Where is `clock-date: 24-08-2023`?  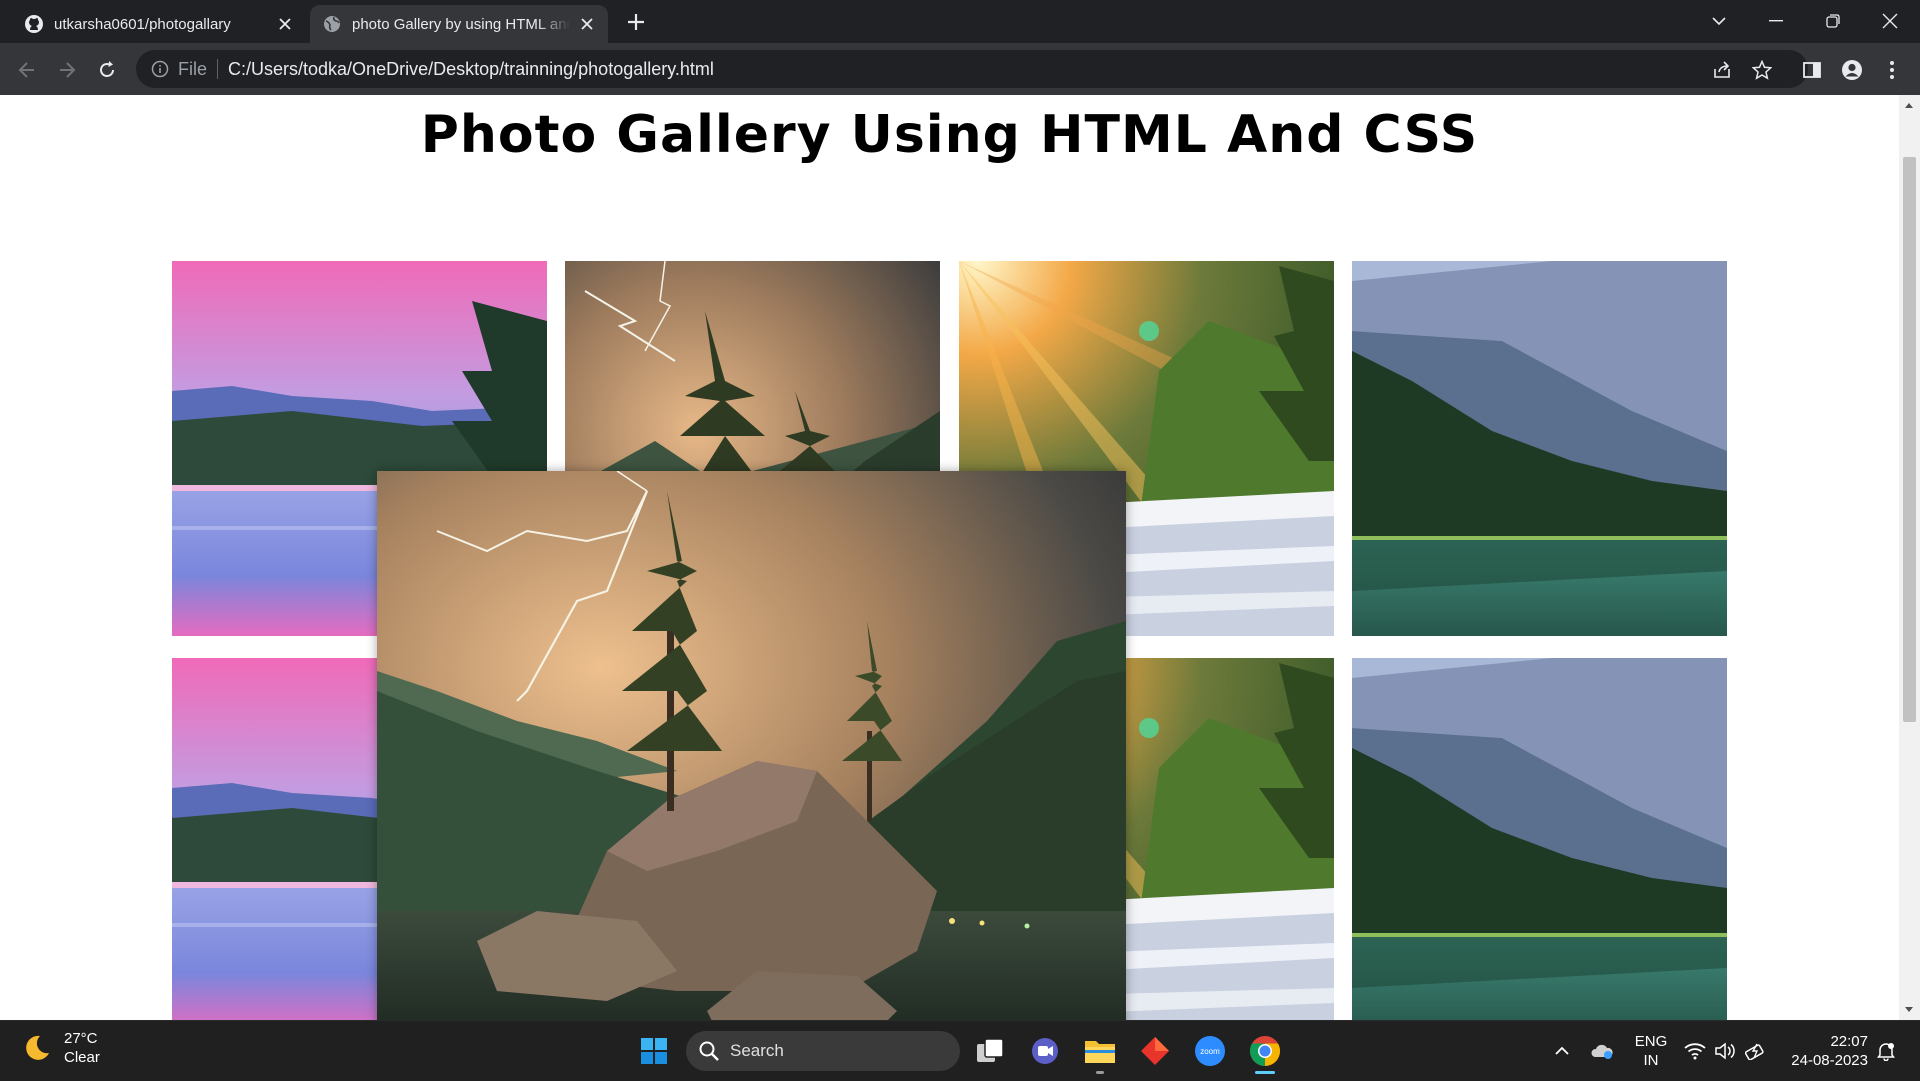 clock-date: 24-08-2023 is located at coordinates (1829, 1060).